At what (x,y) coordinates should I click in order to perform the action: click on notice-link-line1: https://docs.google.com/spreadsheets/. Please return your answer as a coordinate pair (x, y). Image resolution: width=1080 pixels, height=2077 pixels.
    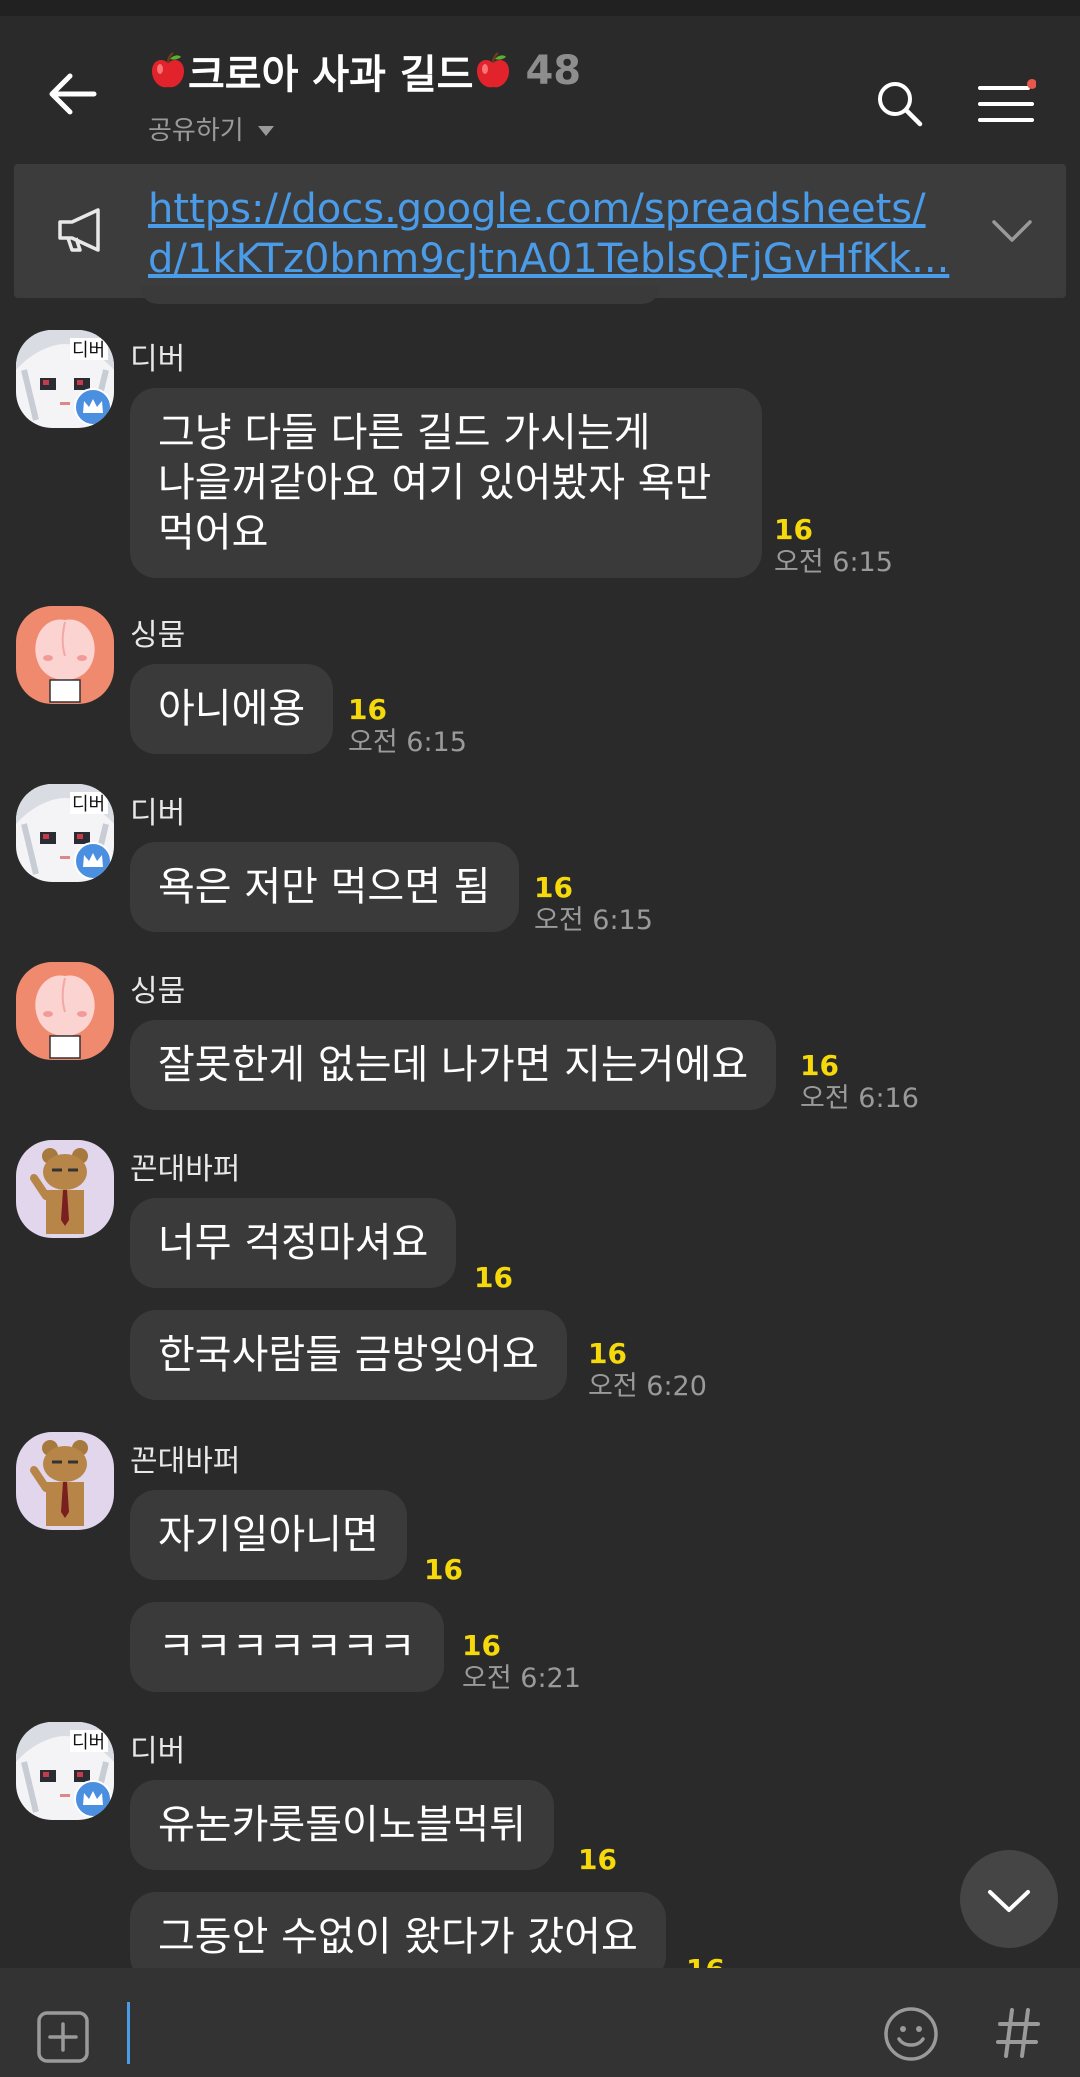
    Looking at the image, I should click on (558, 209).